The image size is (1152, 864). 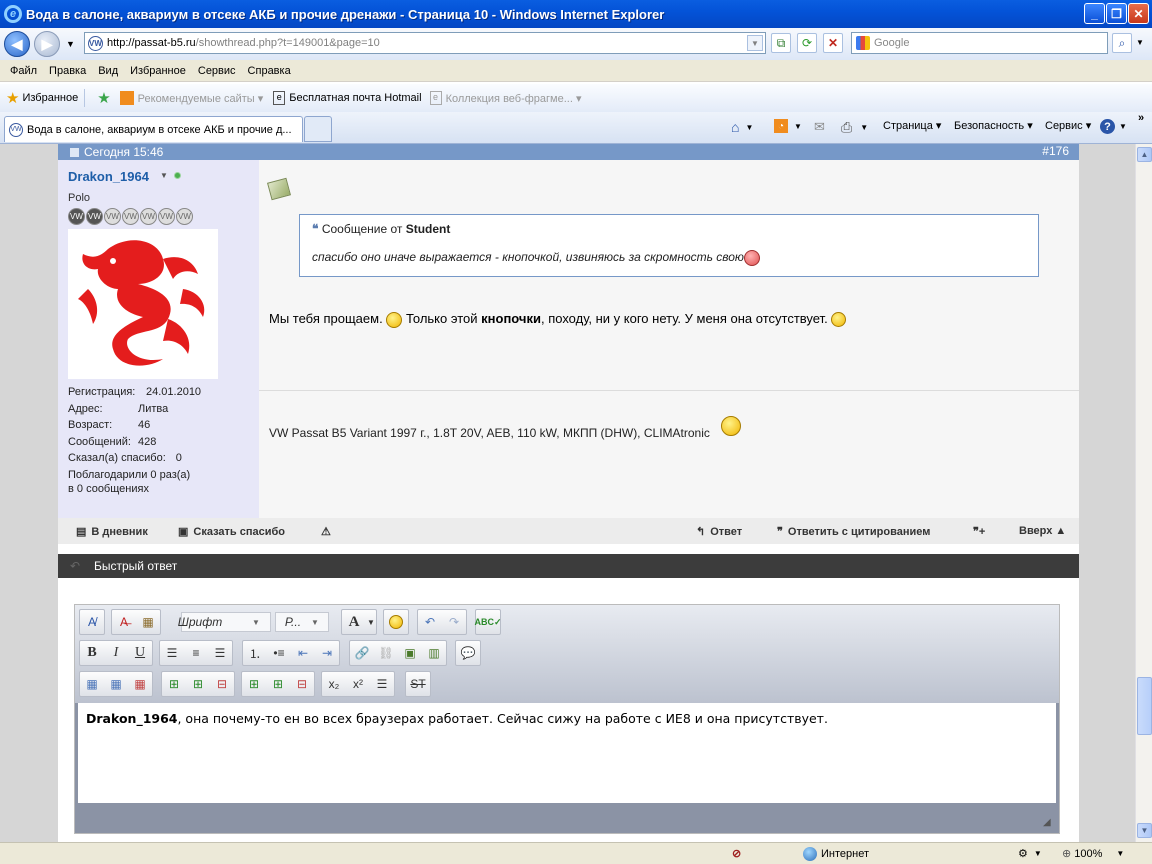 I want to click on menu-tools: Сервис, so click(x=217, y=71).